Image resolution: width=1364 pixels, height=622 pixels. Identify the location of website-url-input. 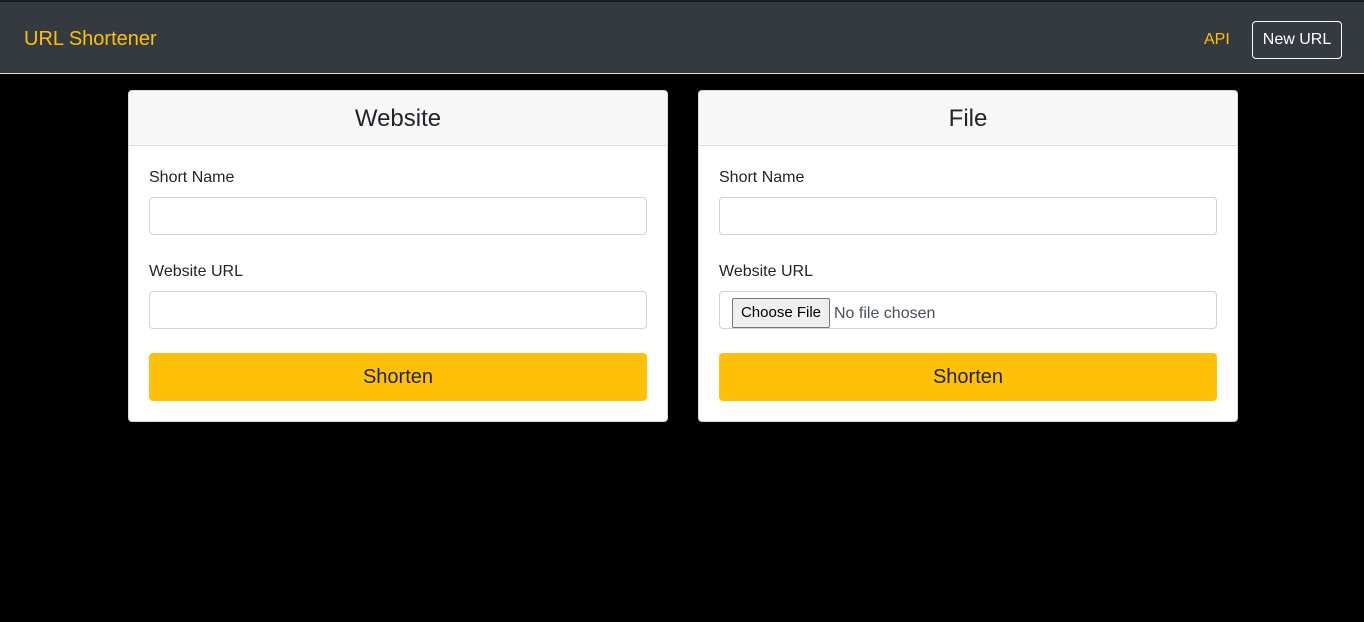
(398, 310).